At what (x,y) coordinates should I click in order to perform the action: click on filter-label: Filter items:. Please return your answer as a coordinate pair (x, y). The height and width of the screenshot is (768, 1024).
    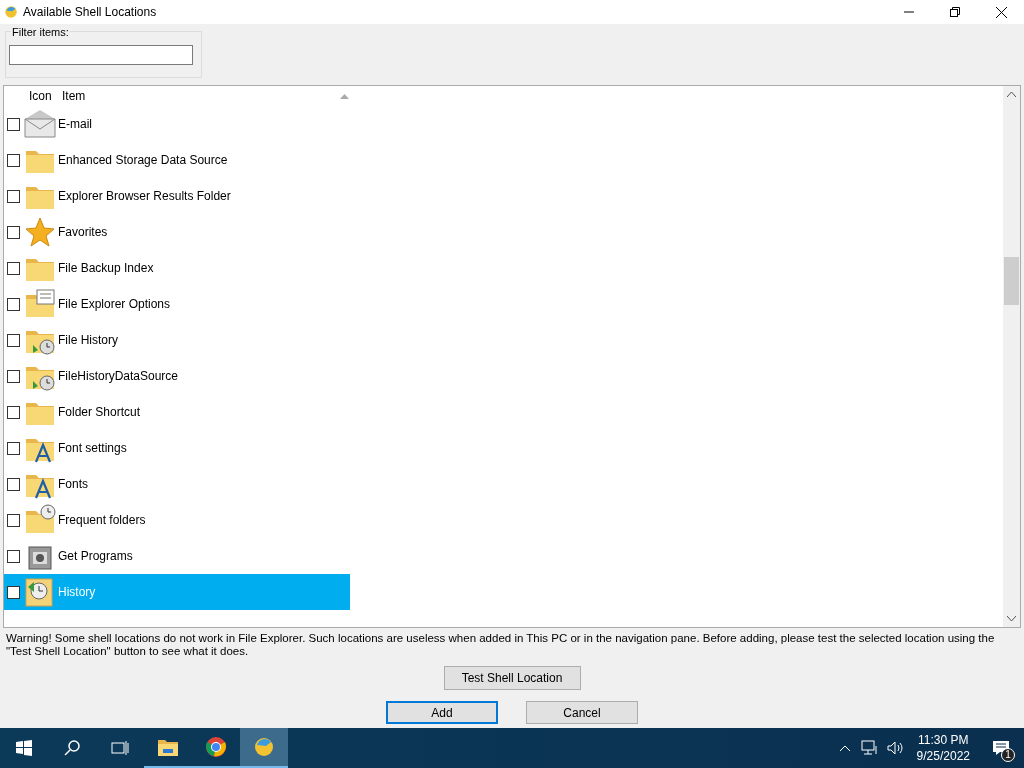
    Looking at the image, I should click on (40, 32).